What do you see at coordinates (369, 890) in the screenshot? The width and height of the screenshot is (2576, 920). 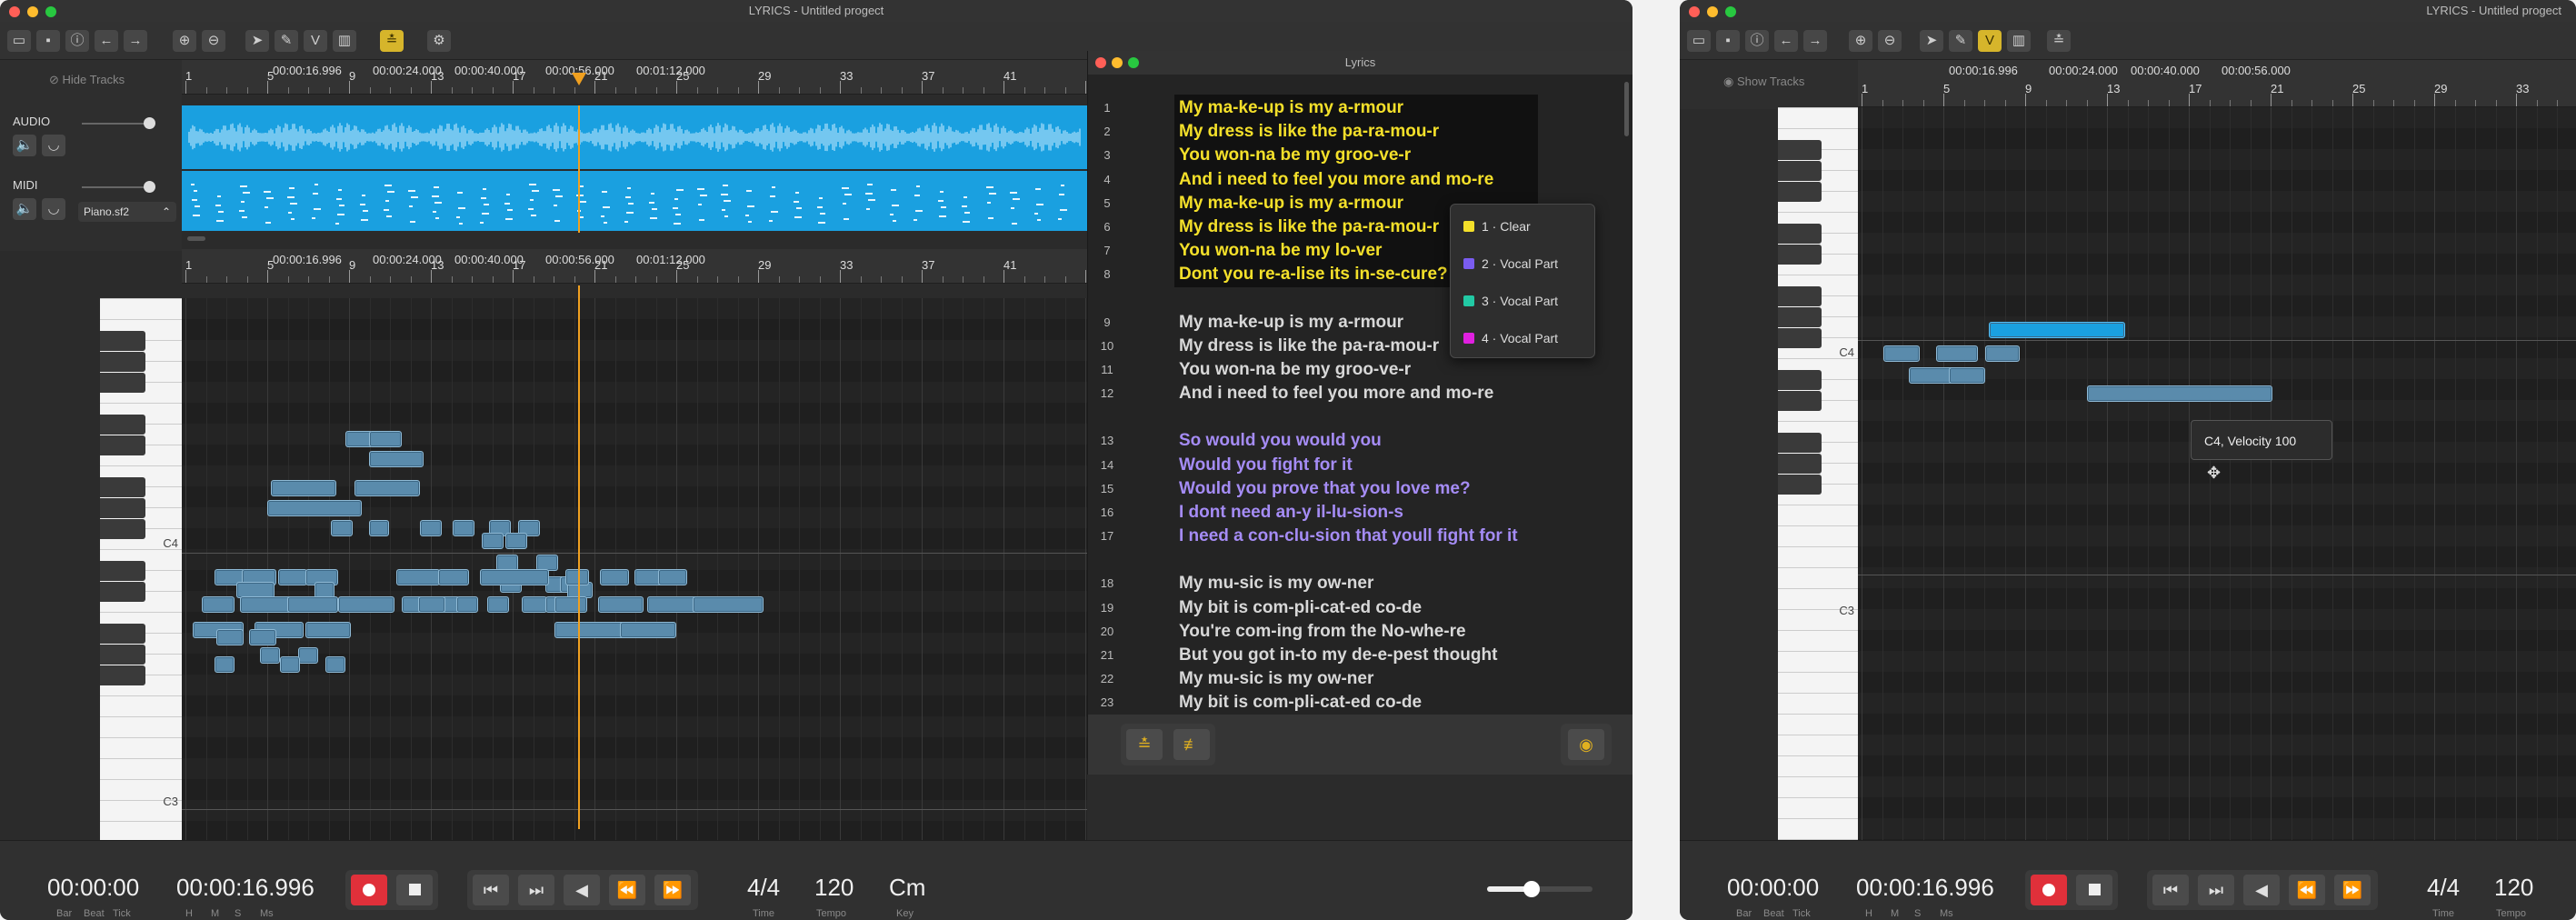 I see `record-button` at bounding box center [369, 890].